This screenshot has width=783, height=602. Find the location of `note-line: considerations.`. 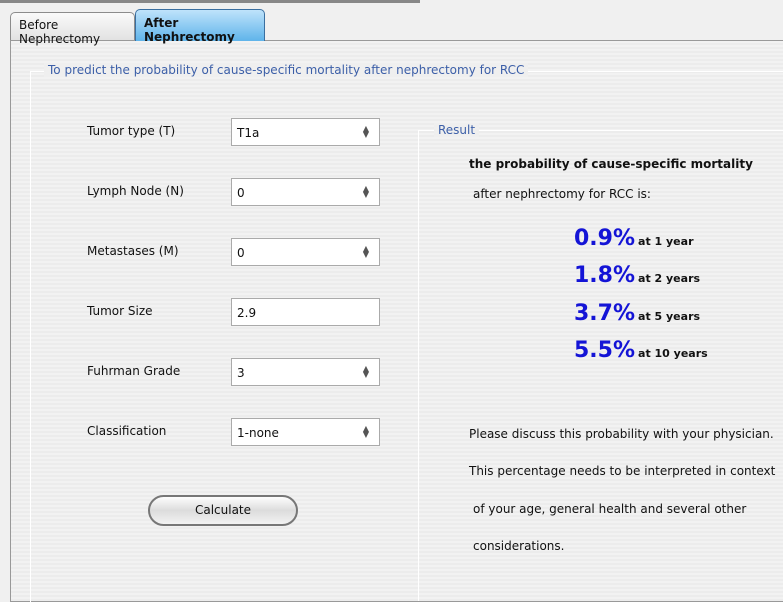

note-line: considerations. is located at coordinates (519, 546).